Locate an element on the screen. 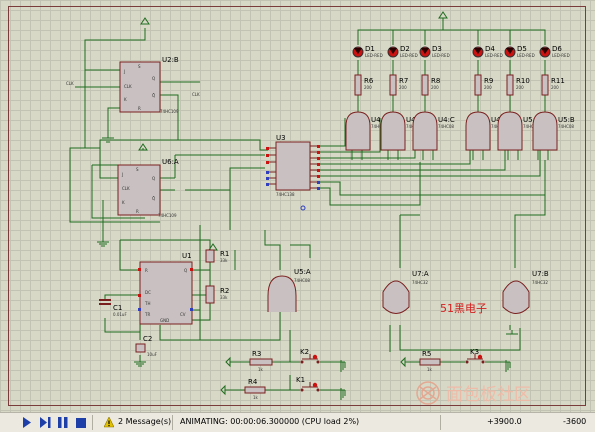  led-ref: D4 is located at coordinates (490, 49).